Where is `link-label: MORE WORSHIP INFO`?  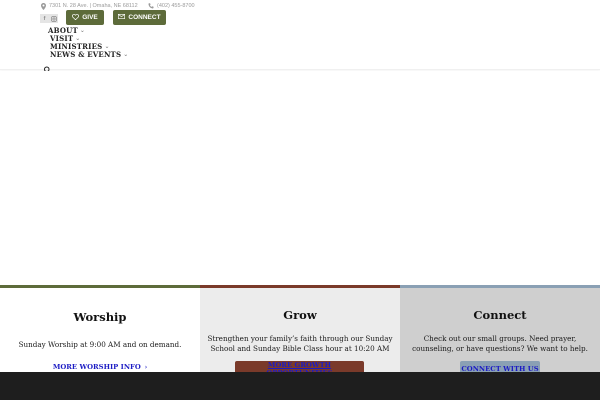 link-label: MORE WORSHIP INFO is located at coordinates (96, 367).